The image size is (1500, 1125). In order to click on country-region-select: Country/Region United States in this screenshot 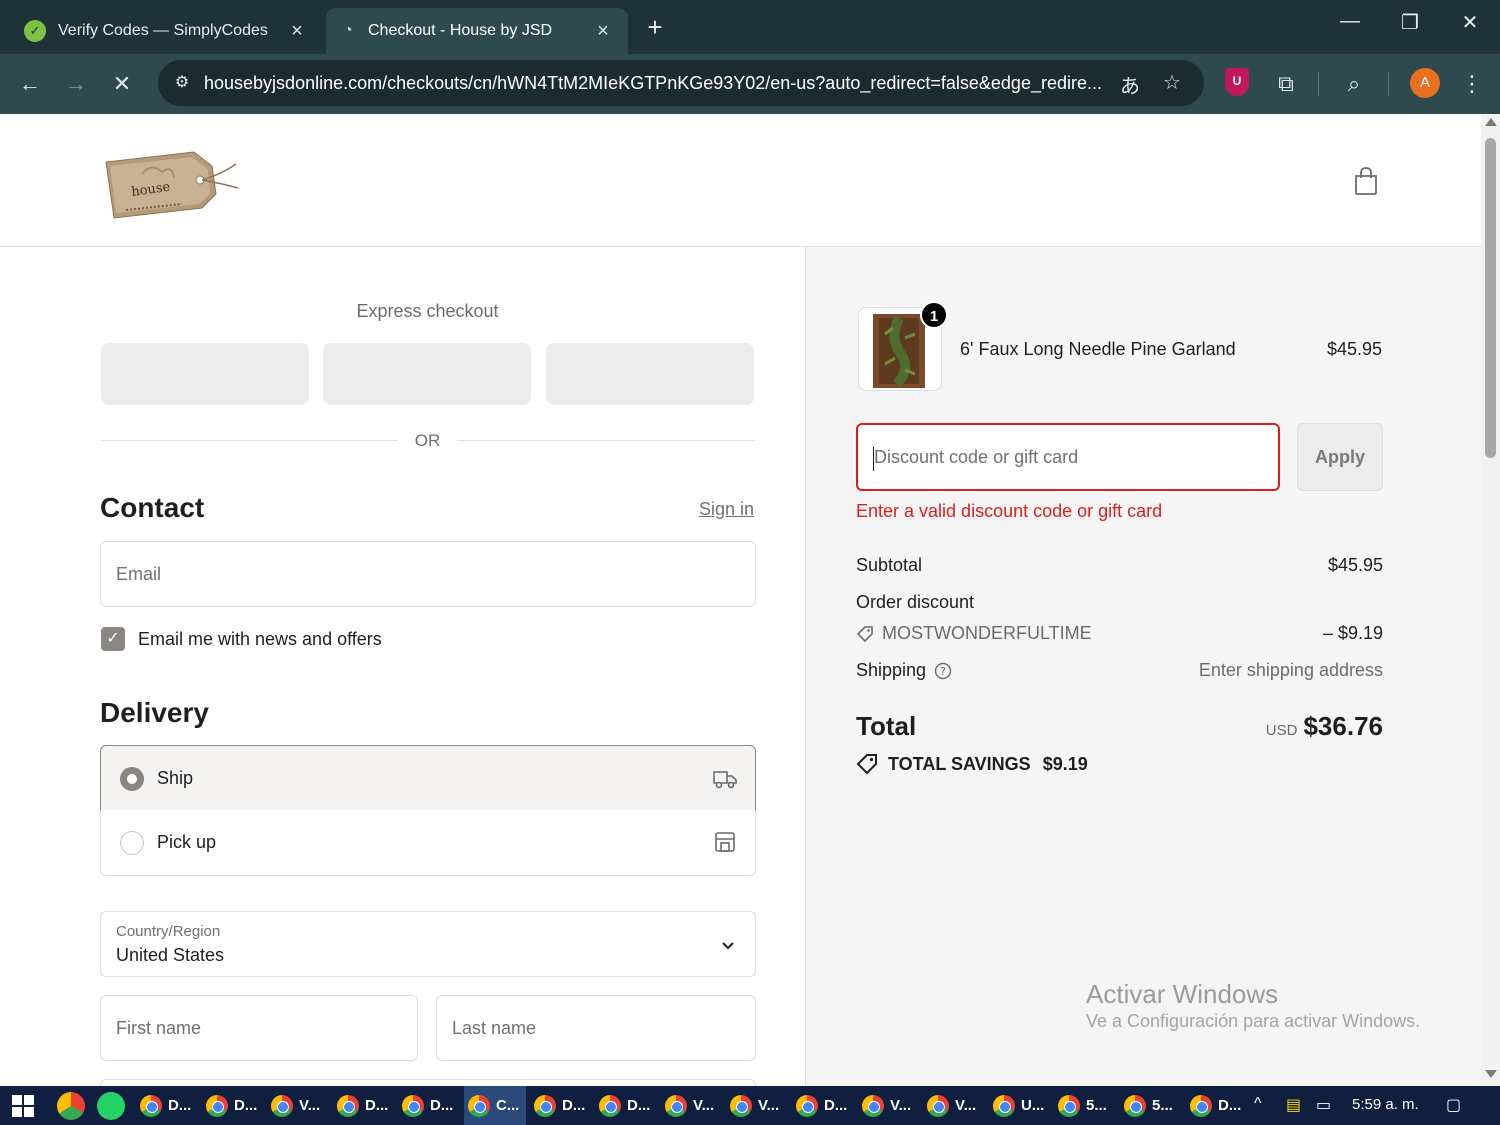, I will do `click(428, 944)`.